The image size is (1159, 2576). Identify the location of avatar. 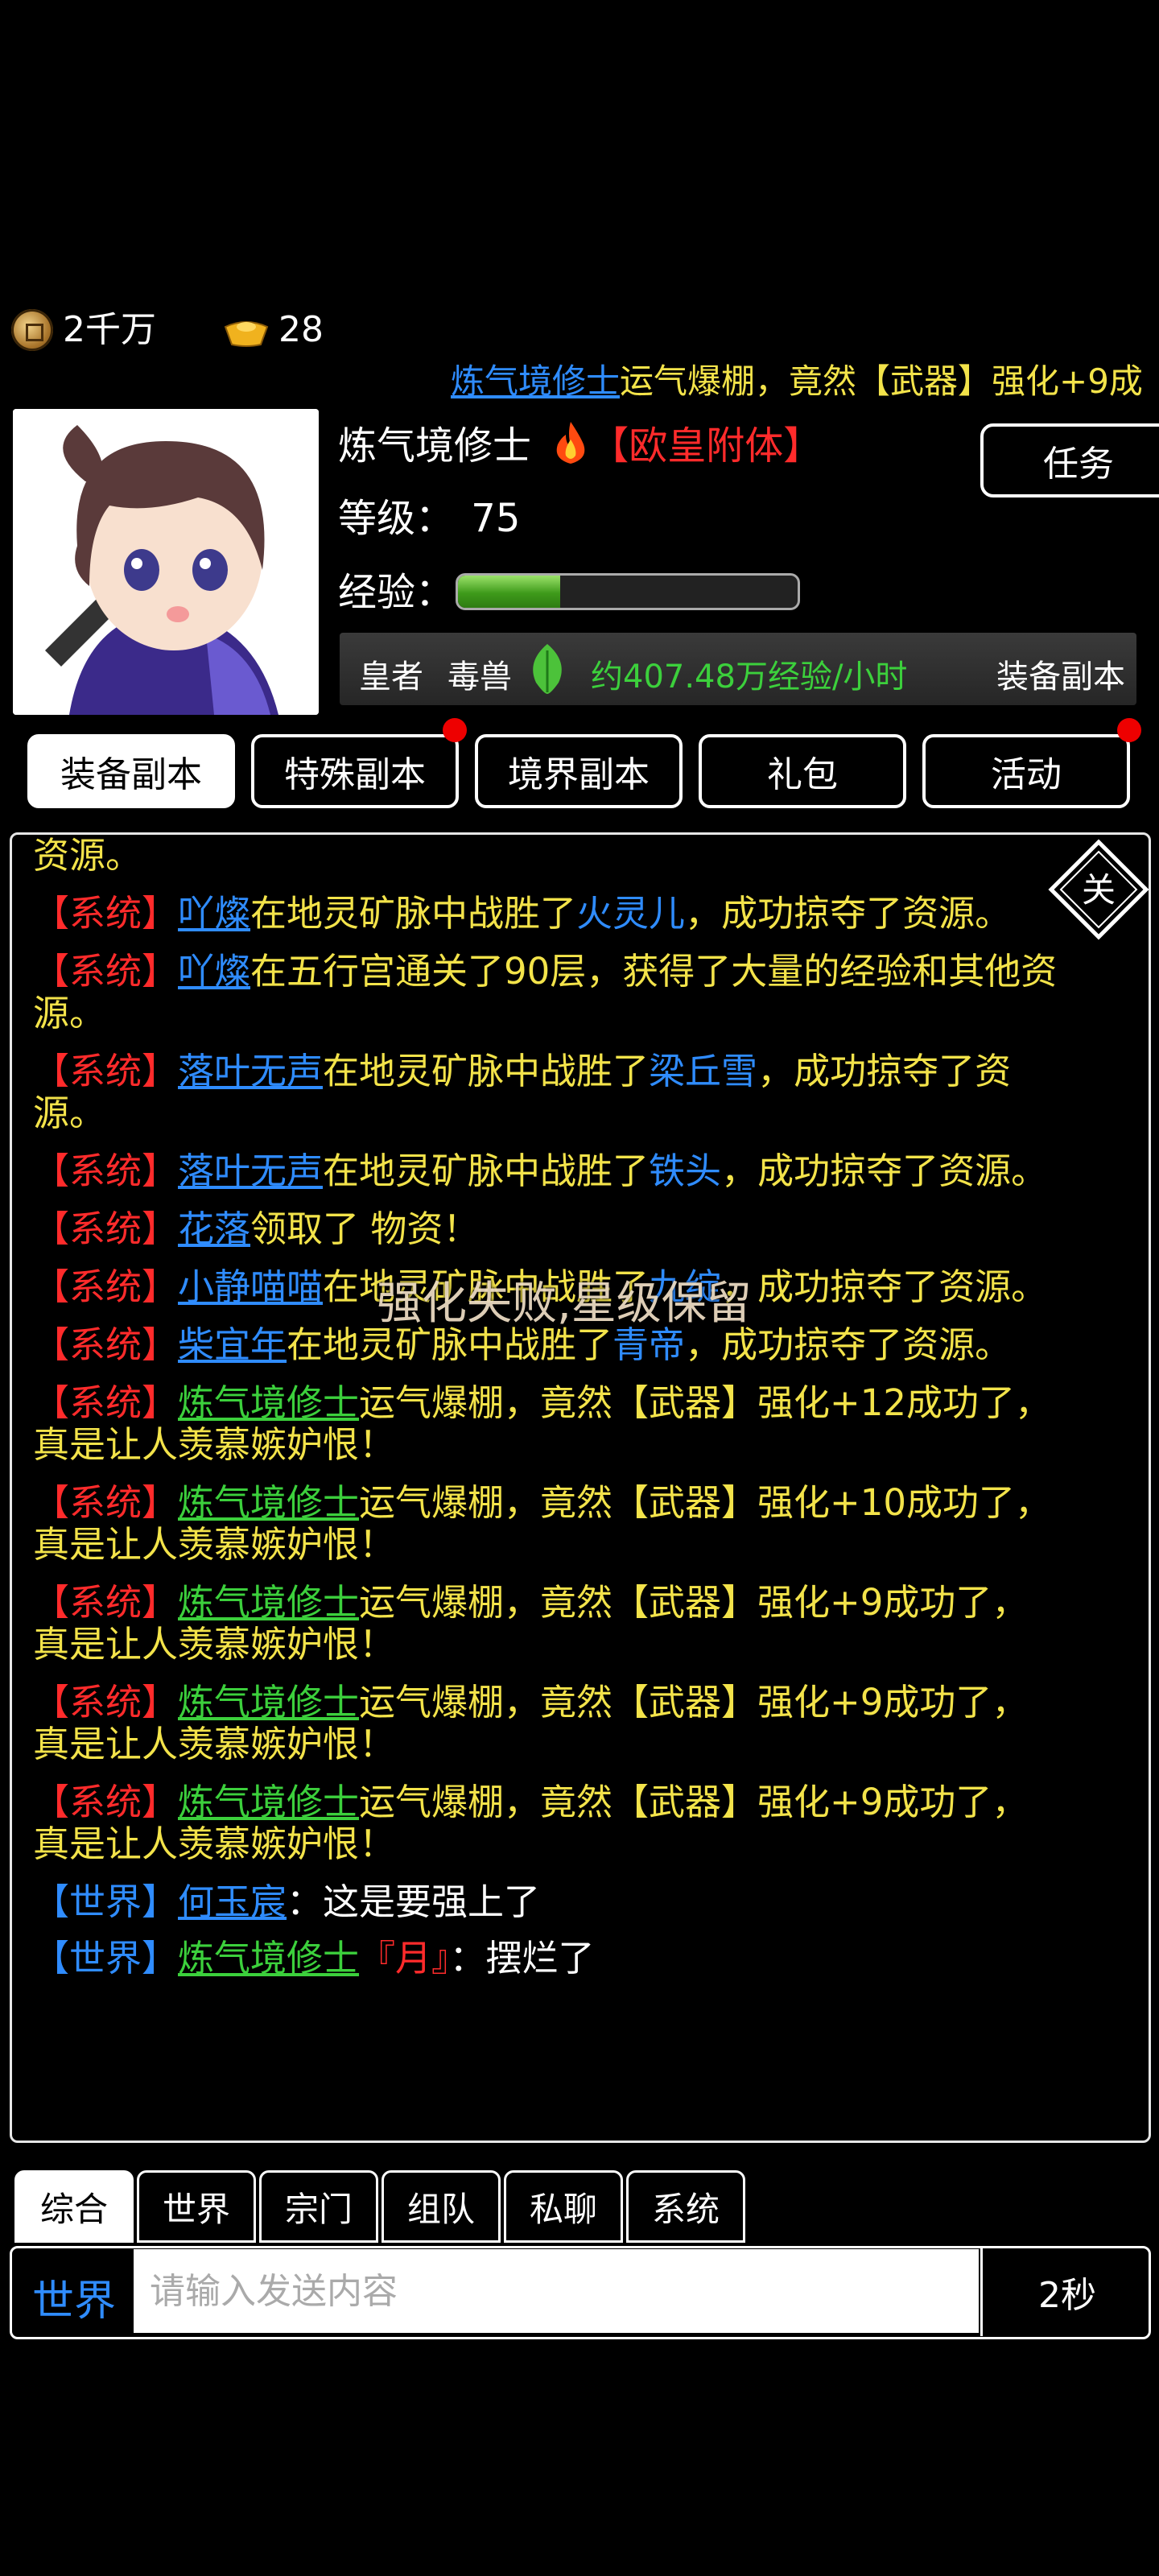
(166, 562).